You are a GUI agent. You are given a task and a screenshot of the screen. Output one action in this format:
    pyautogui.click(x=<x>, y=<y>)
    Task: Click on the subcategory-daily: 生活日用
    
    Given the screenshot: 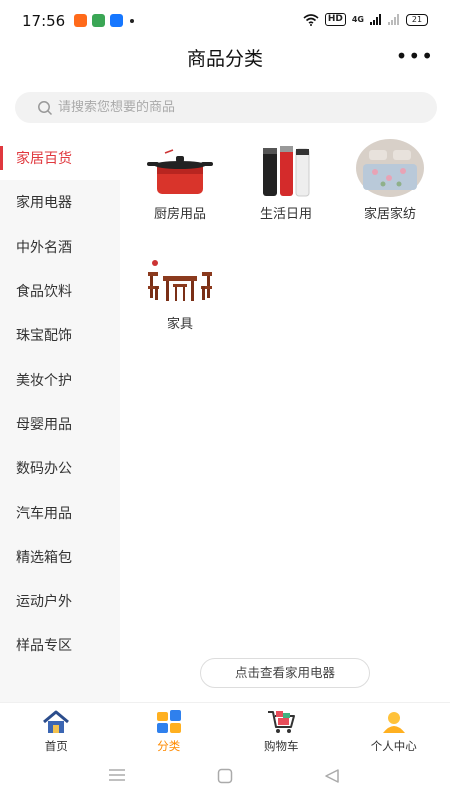 What is the action you would take?
    pyautogui.click(x=286, y=179)
    